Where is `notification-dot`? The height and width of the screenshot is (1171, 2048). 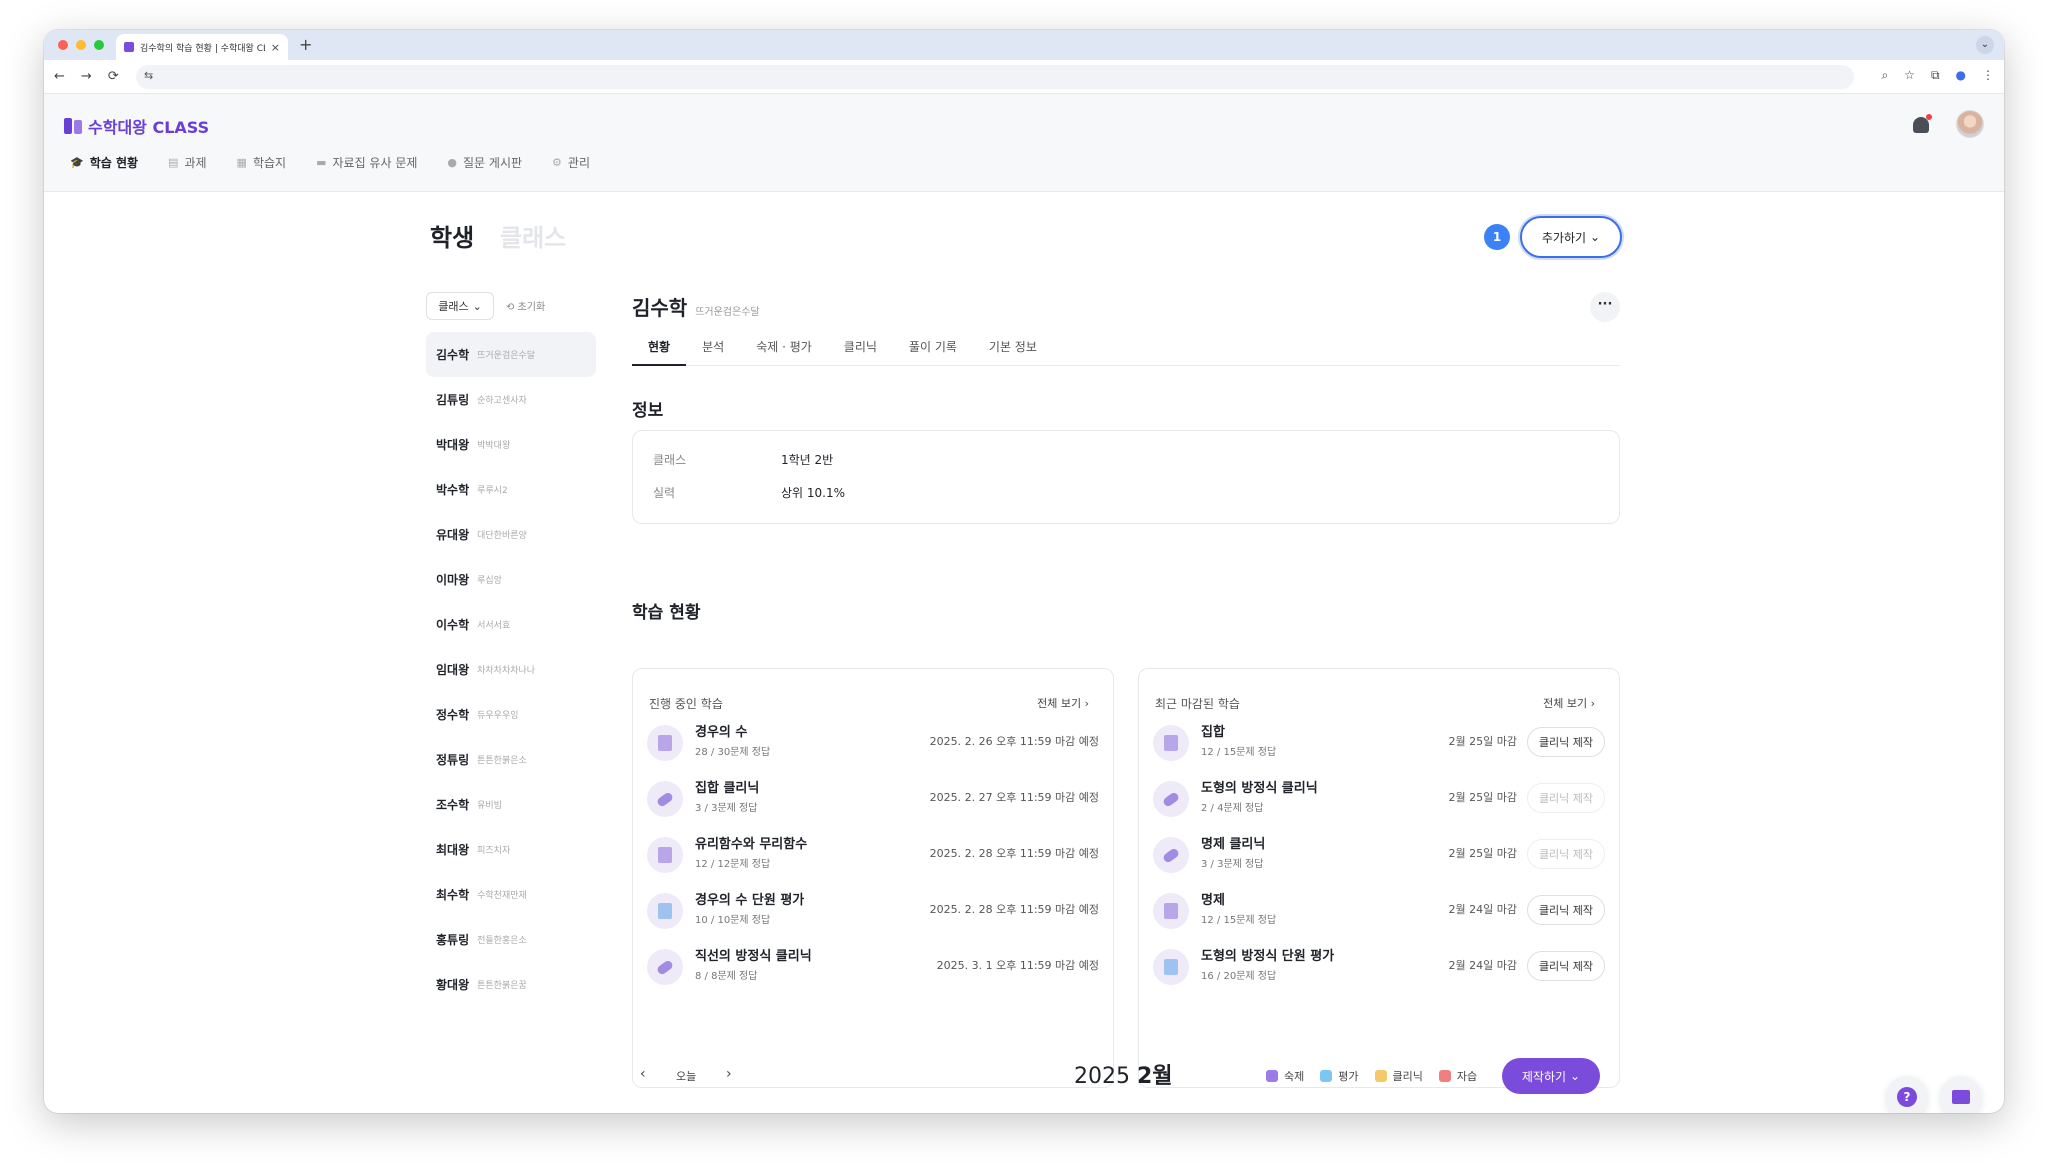 notification-dot is located at coordinates (1929, 117).